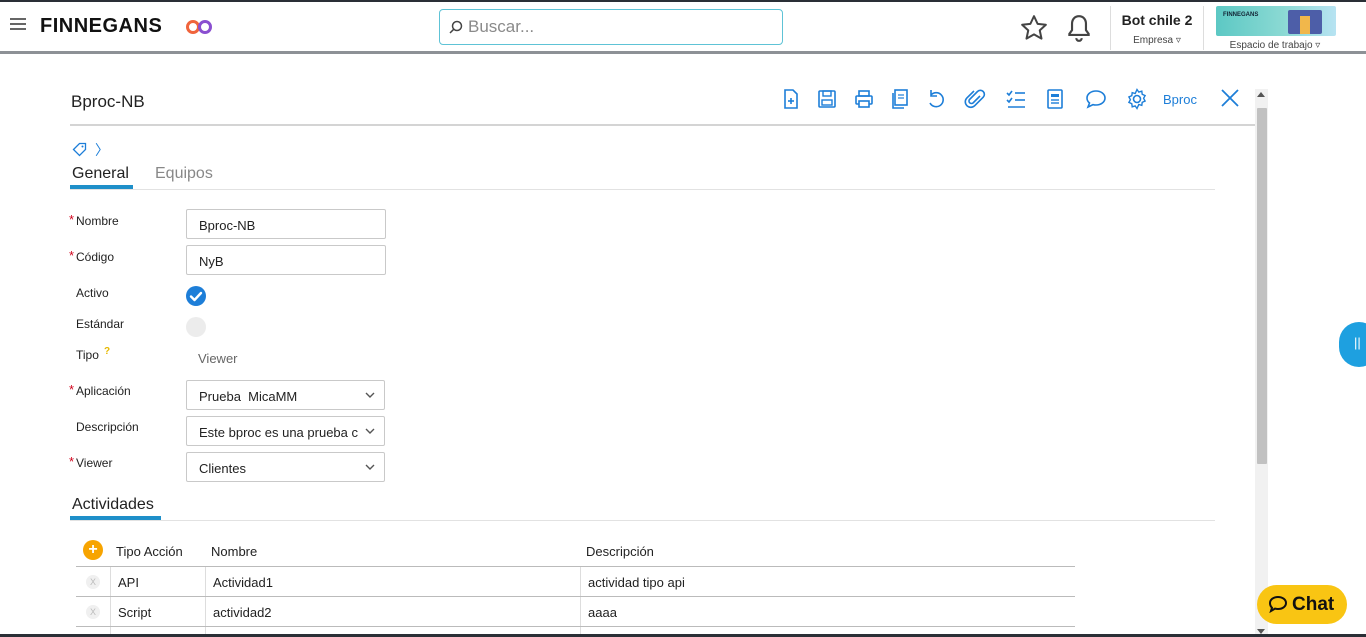 Image resolution: width=1366 pixels, height=637 pixels. I want to click on logo-co-icon, so click(199, 27).